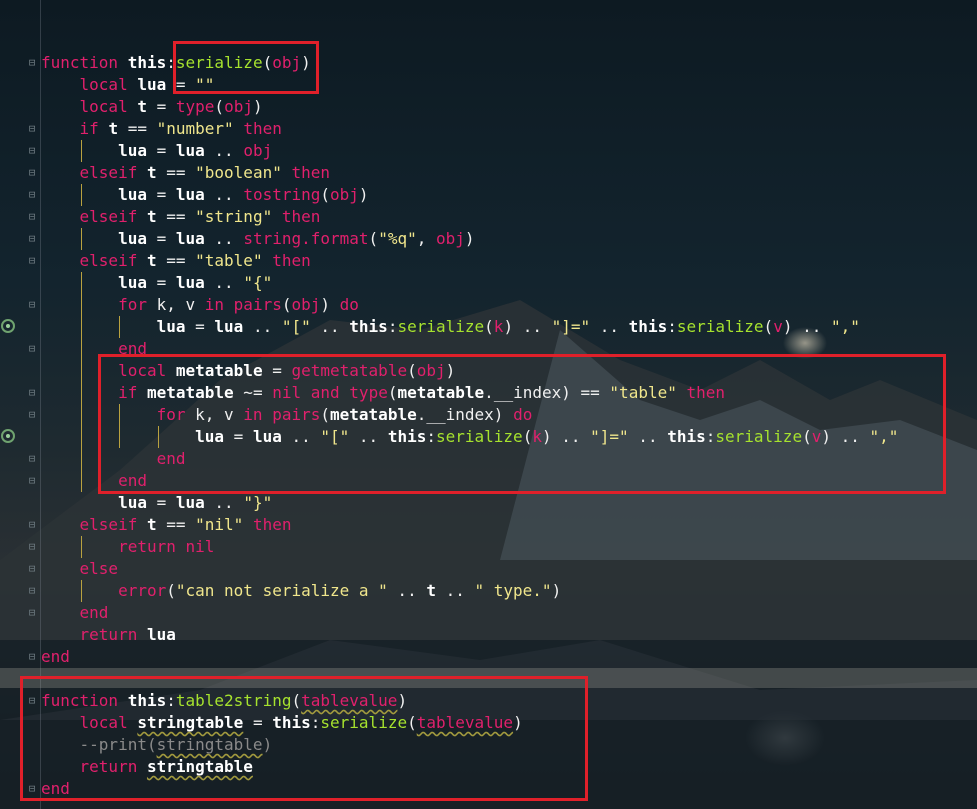 This screenshot has height=809, width=977. What do you see at coordinates (311, 172) in the screenshot?
I see `keyword-token: then` at bounding box center [311, 172].